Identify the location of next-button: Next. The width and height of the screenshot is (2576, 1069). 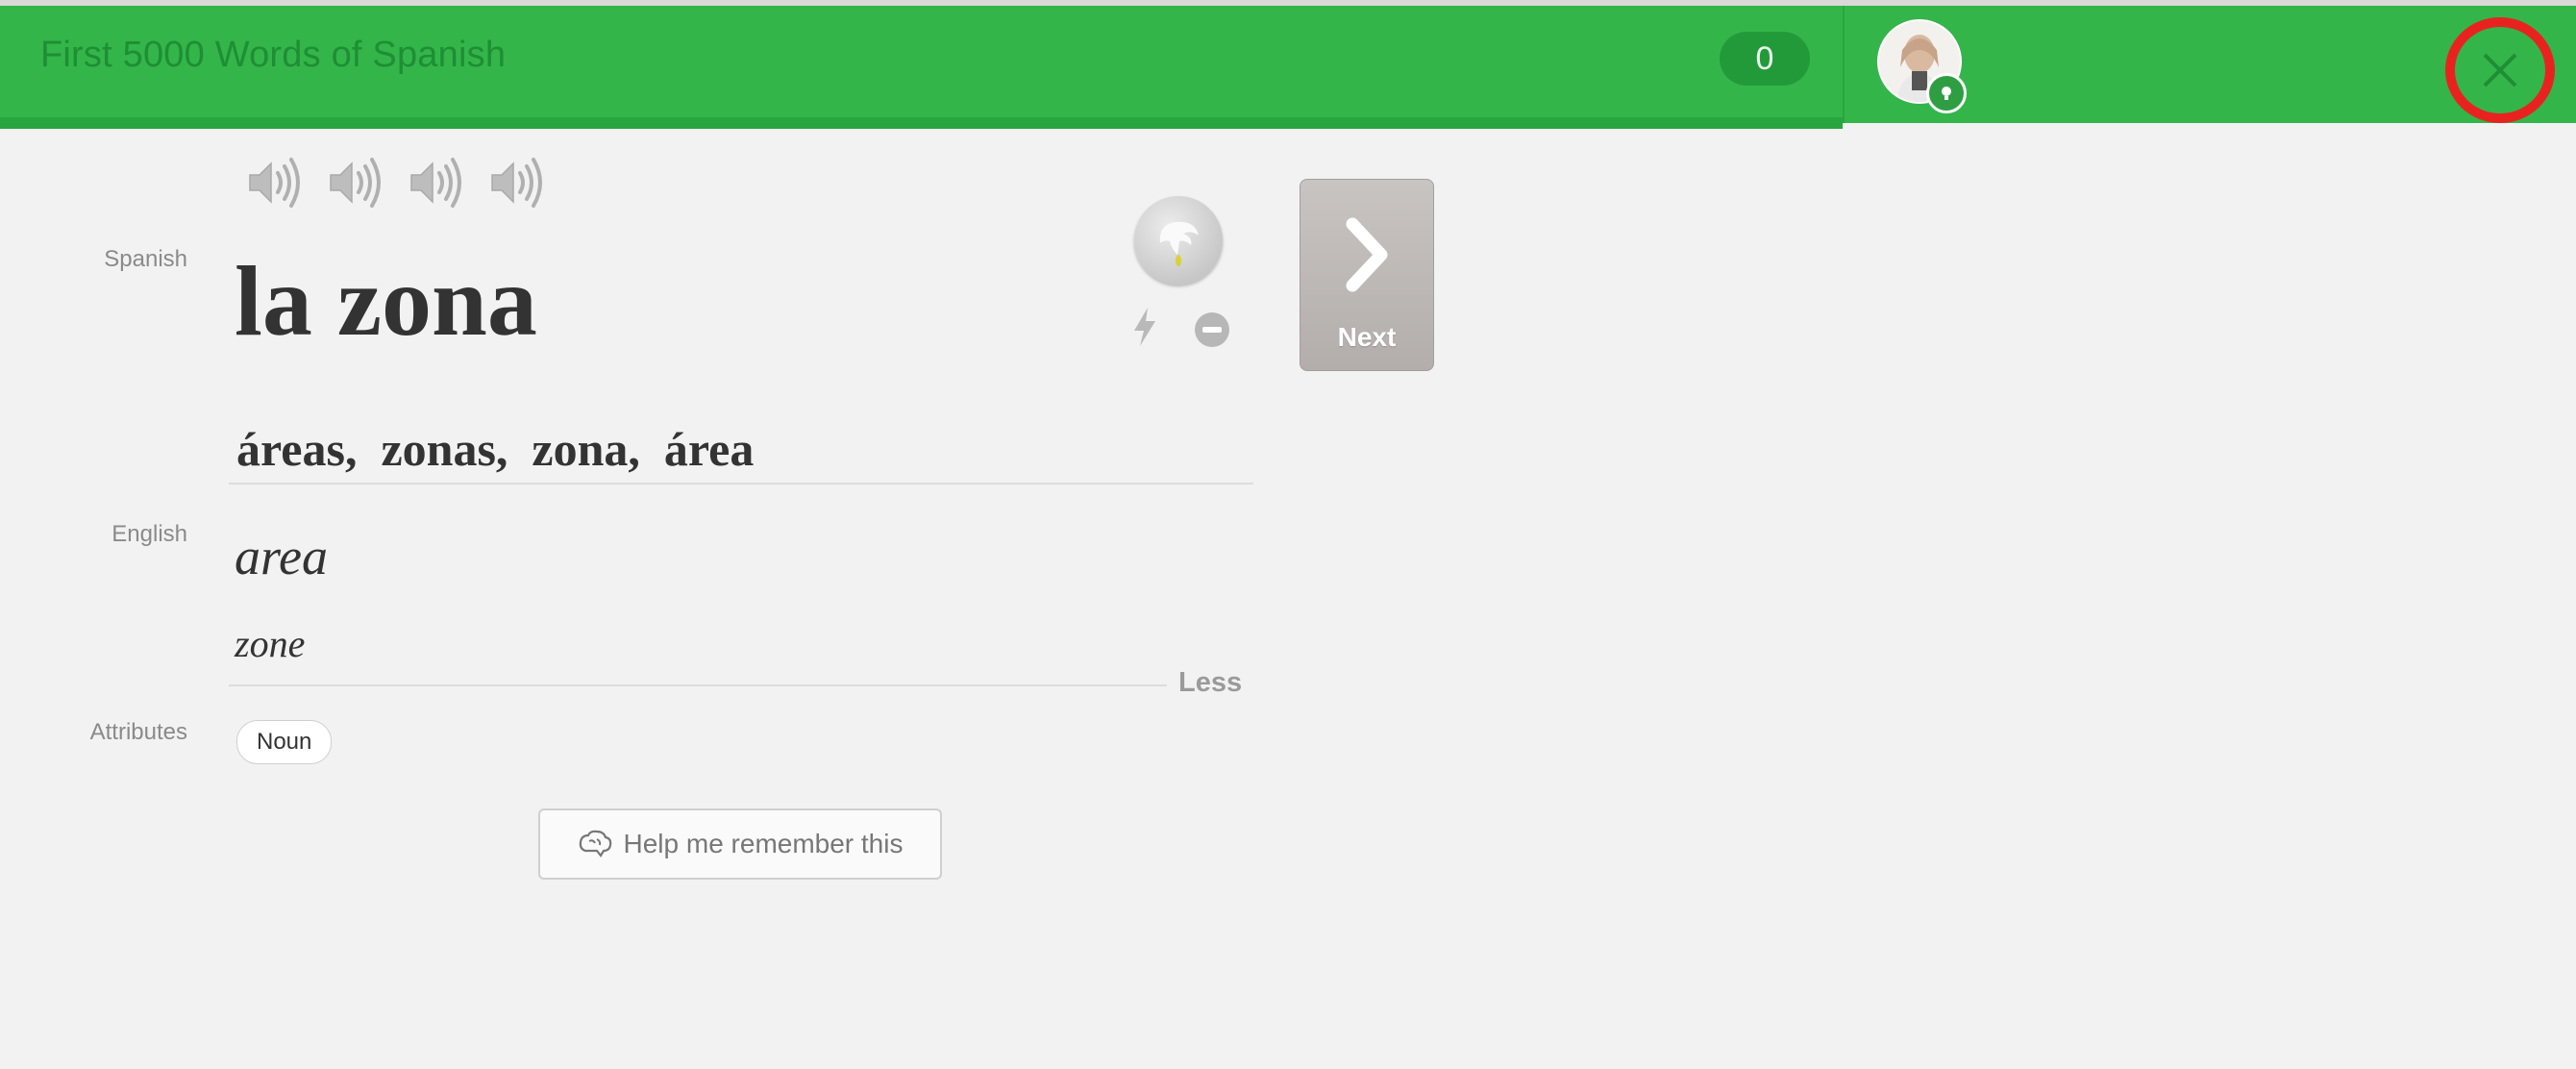
(1367, 275).